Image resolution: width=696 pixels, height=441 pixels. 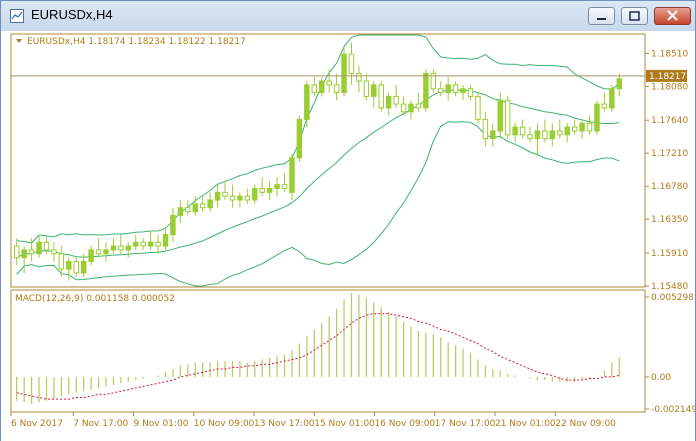 I want to click on time-label: 22 Nov 09:00, so click(x=585, y=424).